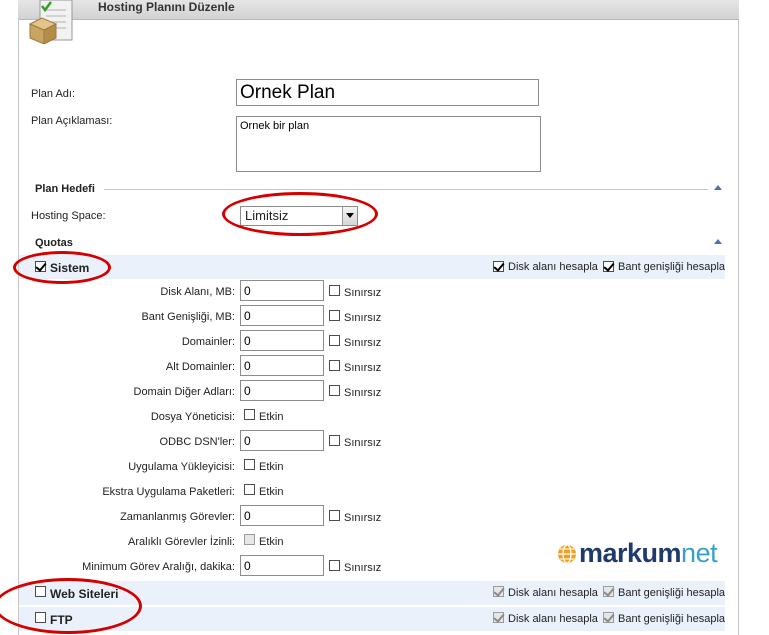 This screenshot has height=635, width=769. Describe the element at coordinates (65, 189) in the screenshot. I see `plan-target-section-title: Plan Hedefi` at that location.